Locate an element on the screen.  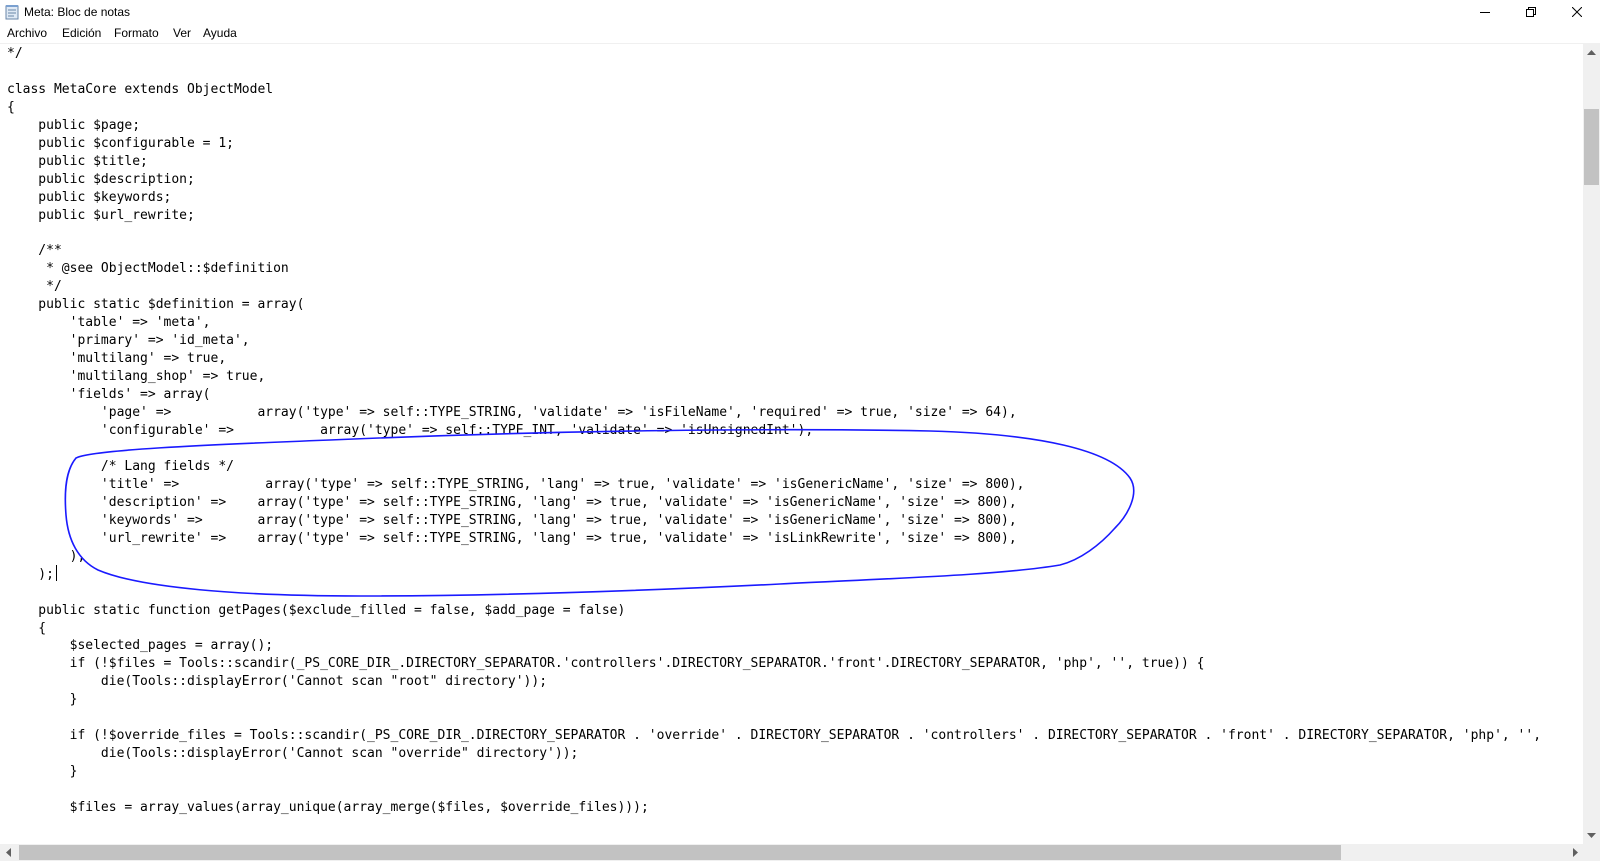
close-button is located at coordinates (1577, 12).